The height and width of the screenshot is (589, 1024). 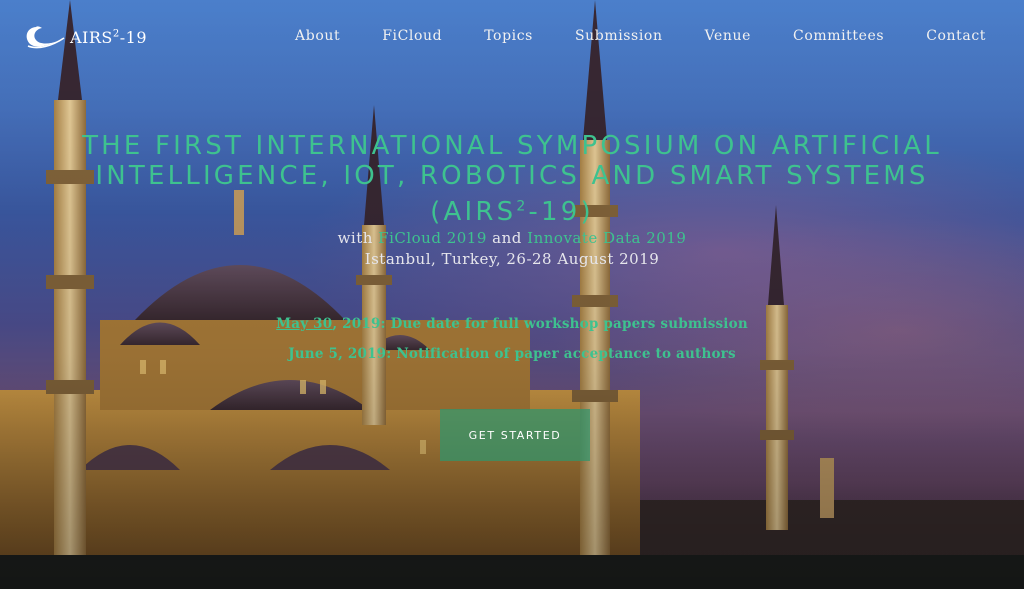 I want to click on wave-swirl-icon, so click(x=45, y=37).